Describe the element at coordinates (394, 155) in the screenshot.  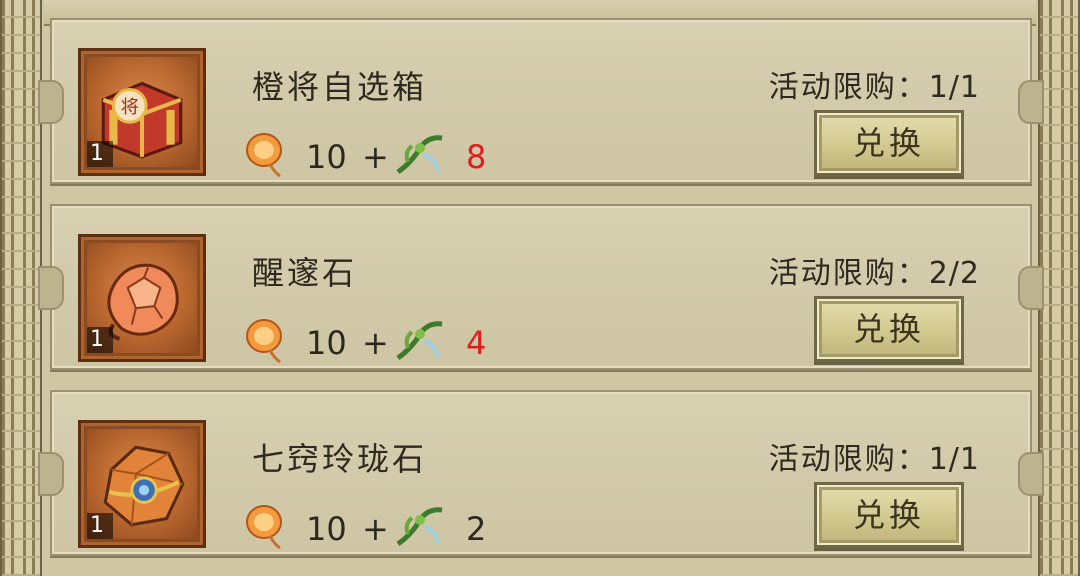
I see `item-cost: 10 + 8` at that location.